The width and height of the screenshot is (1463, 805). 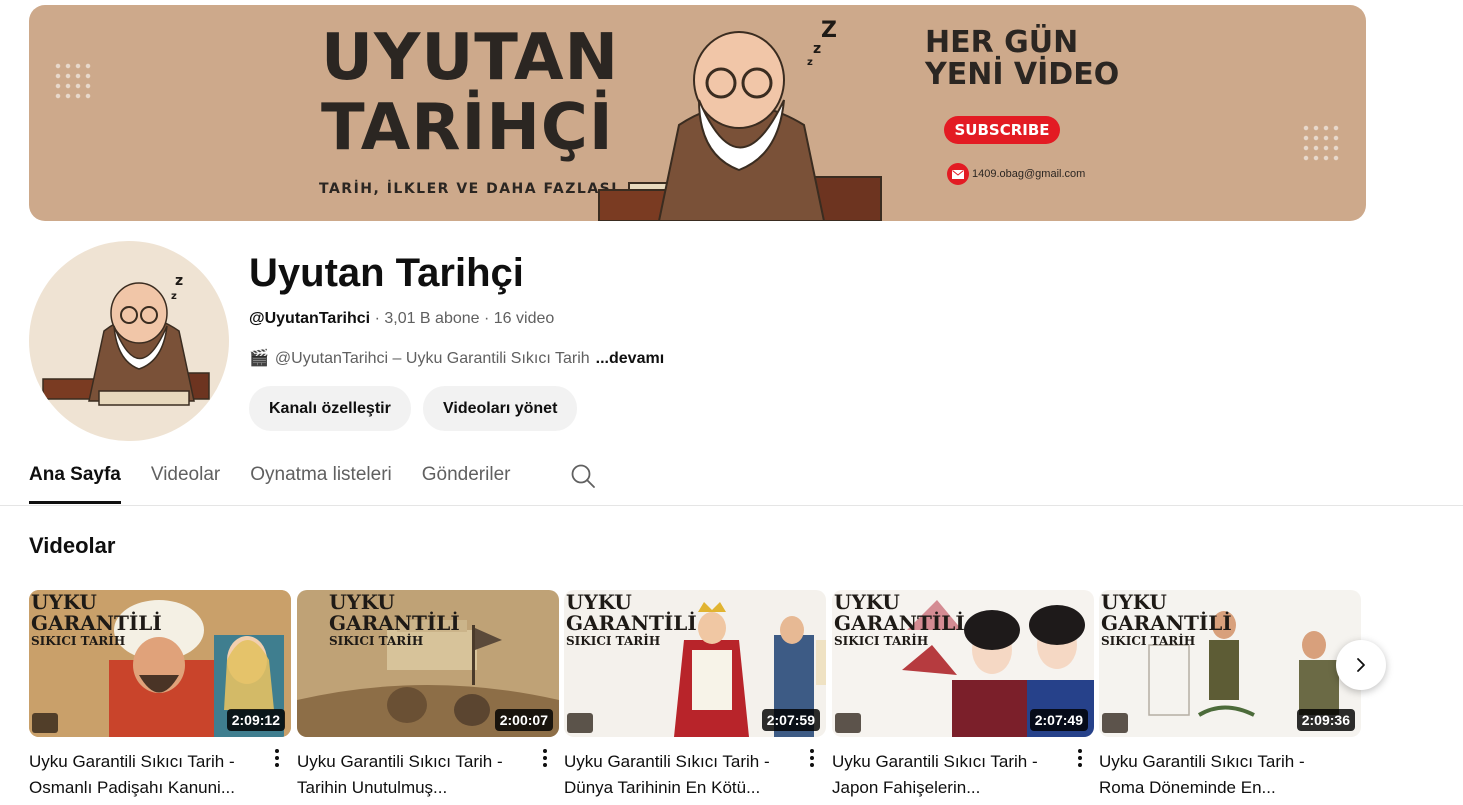 I want to click on chevron-right-icon, so click(x=1361, y=665).